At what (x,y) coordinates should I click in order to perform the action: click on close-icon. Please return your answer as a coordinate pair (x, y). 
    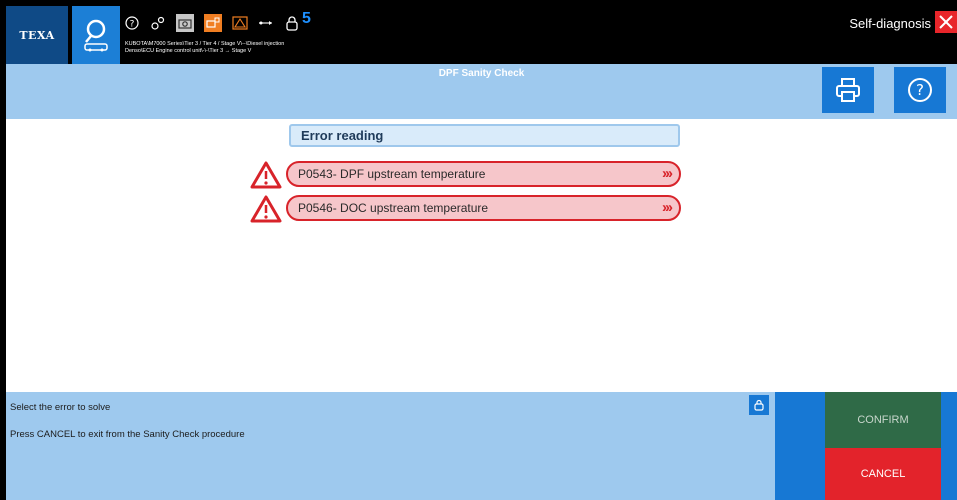
    Looking at the image, I should click on (946, 22).